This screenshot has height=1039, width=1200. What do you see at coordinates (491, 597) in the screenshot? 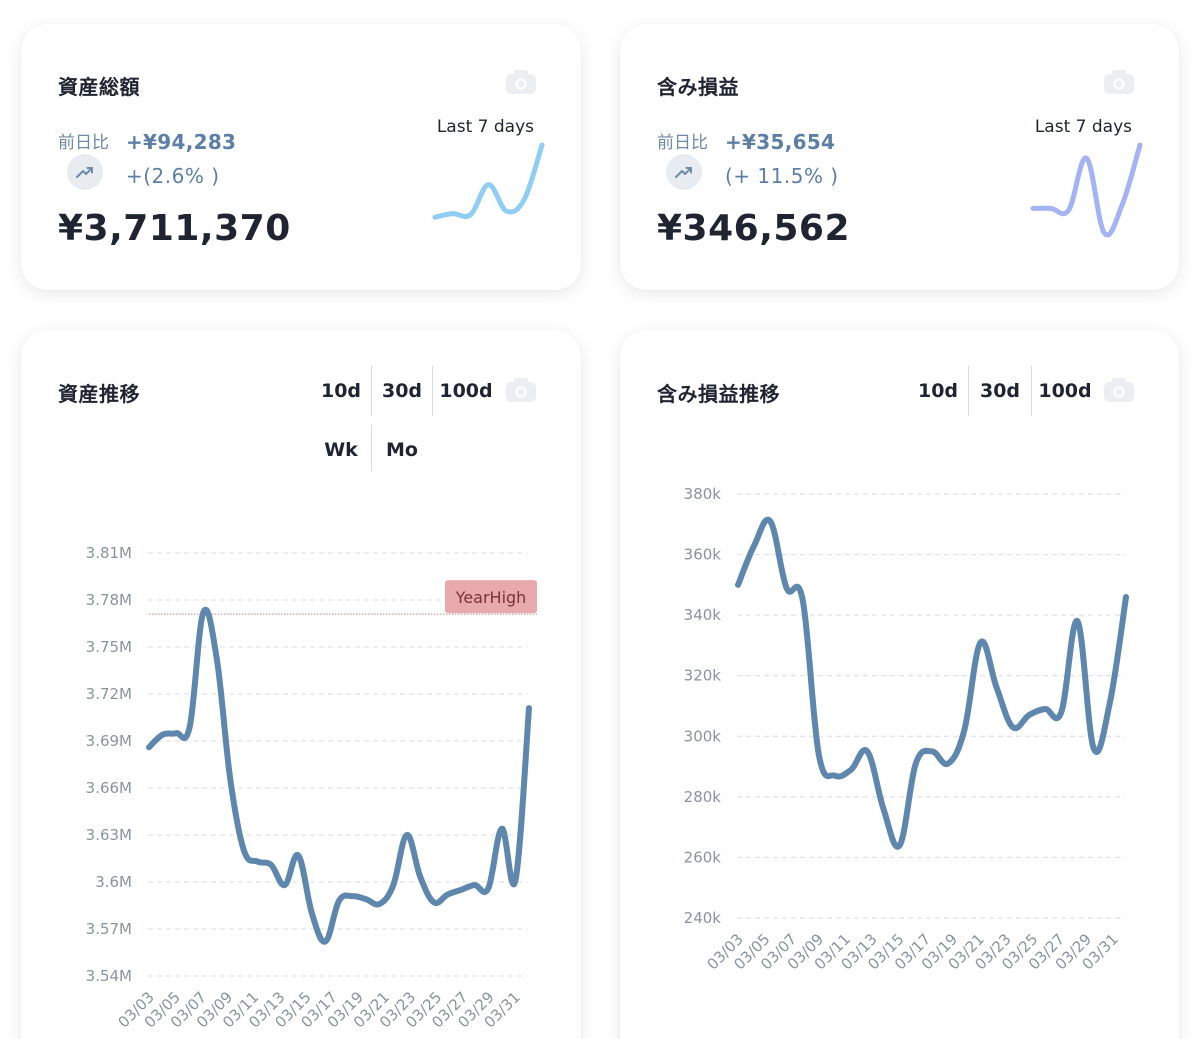
I see `year-high-label: YearHigh` at bounding box center [491, 597].